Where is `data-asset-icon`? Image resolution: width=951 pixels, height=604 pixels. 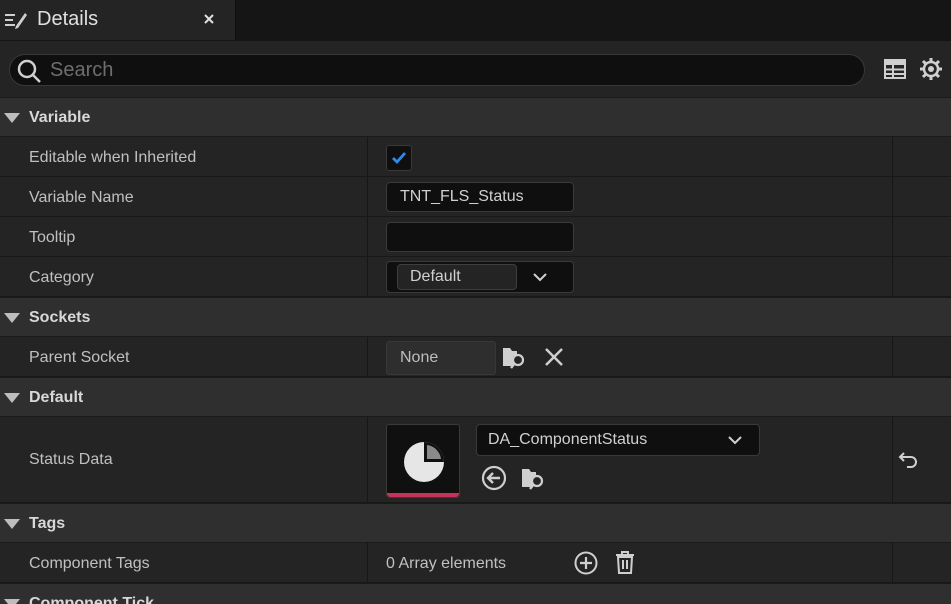 data-asset-icon is located at coordinates (424, 462).